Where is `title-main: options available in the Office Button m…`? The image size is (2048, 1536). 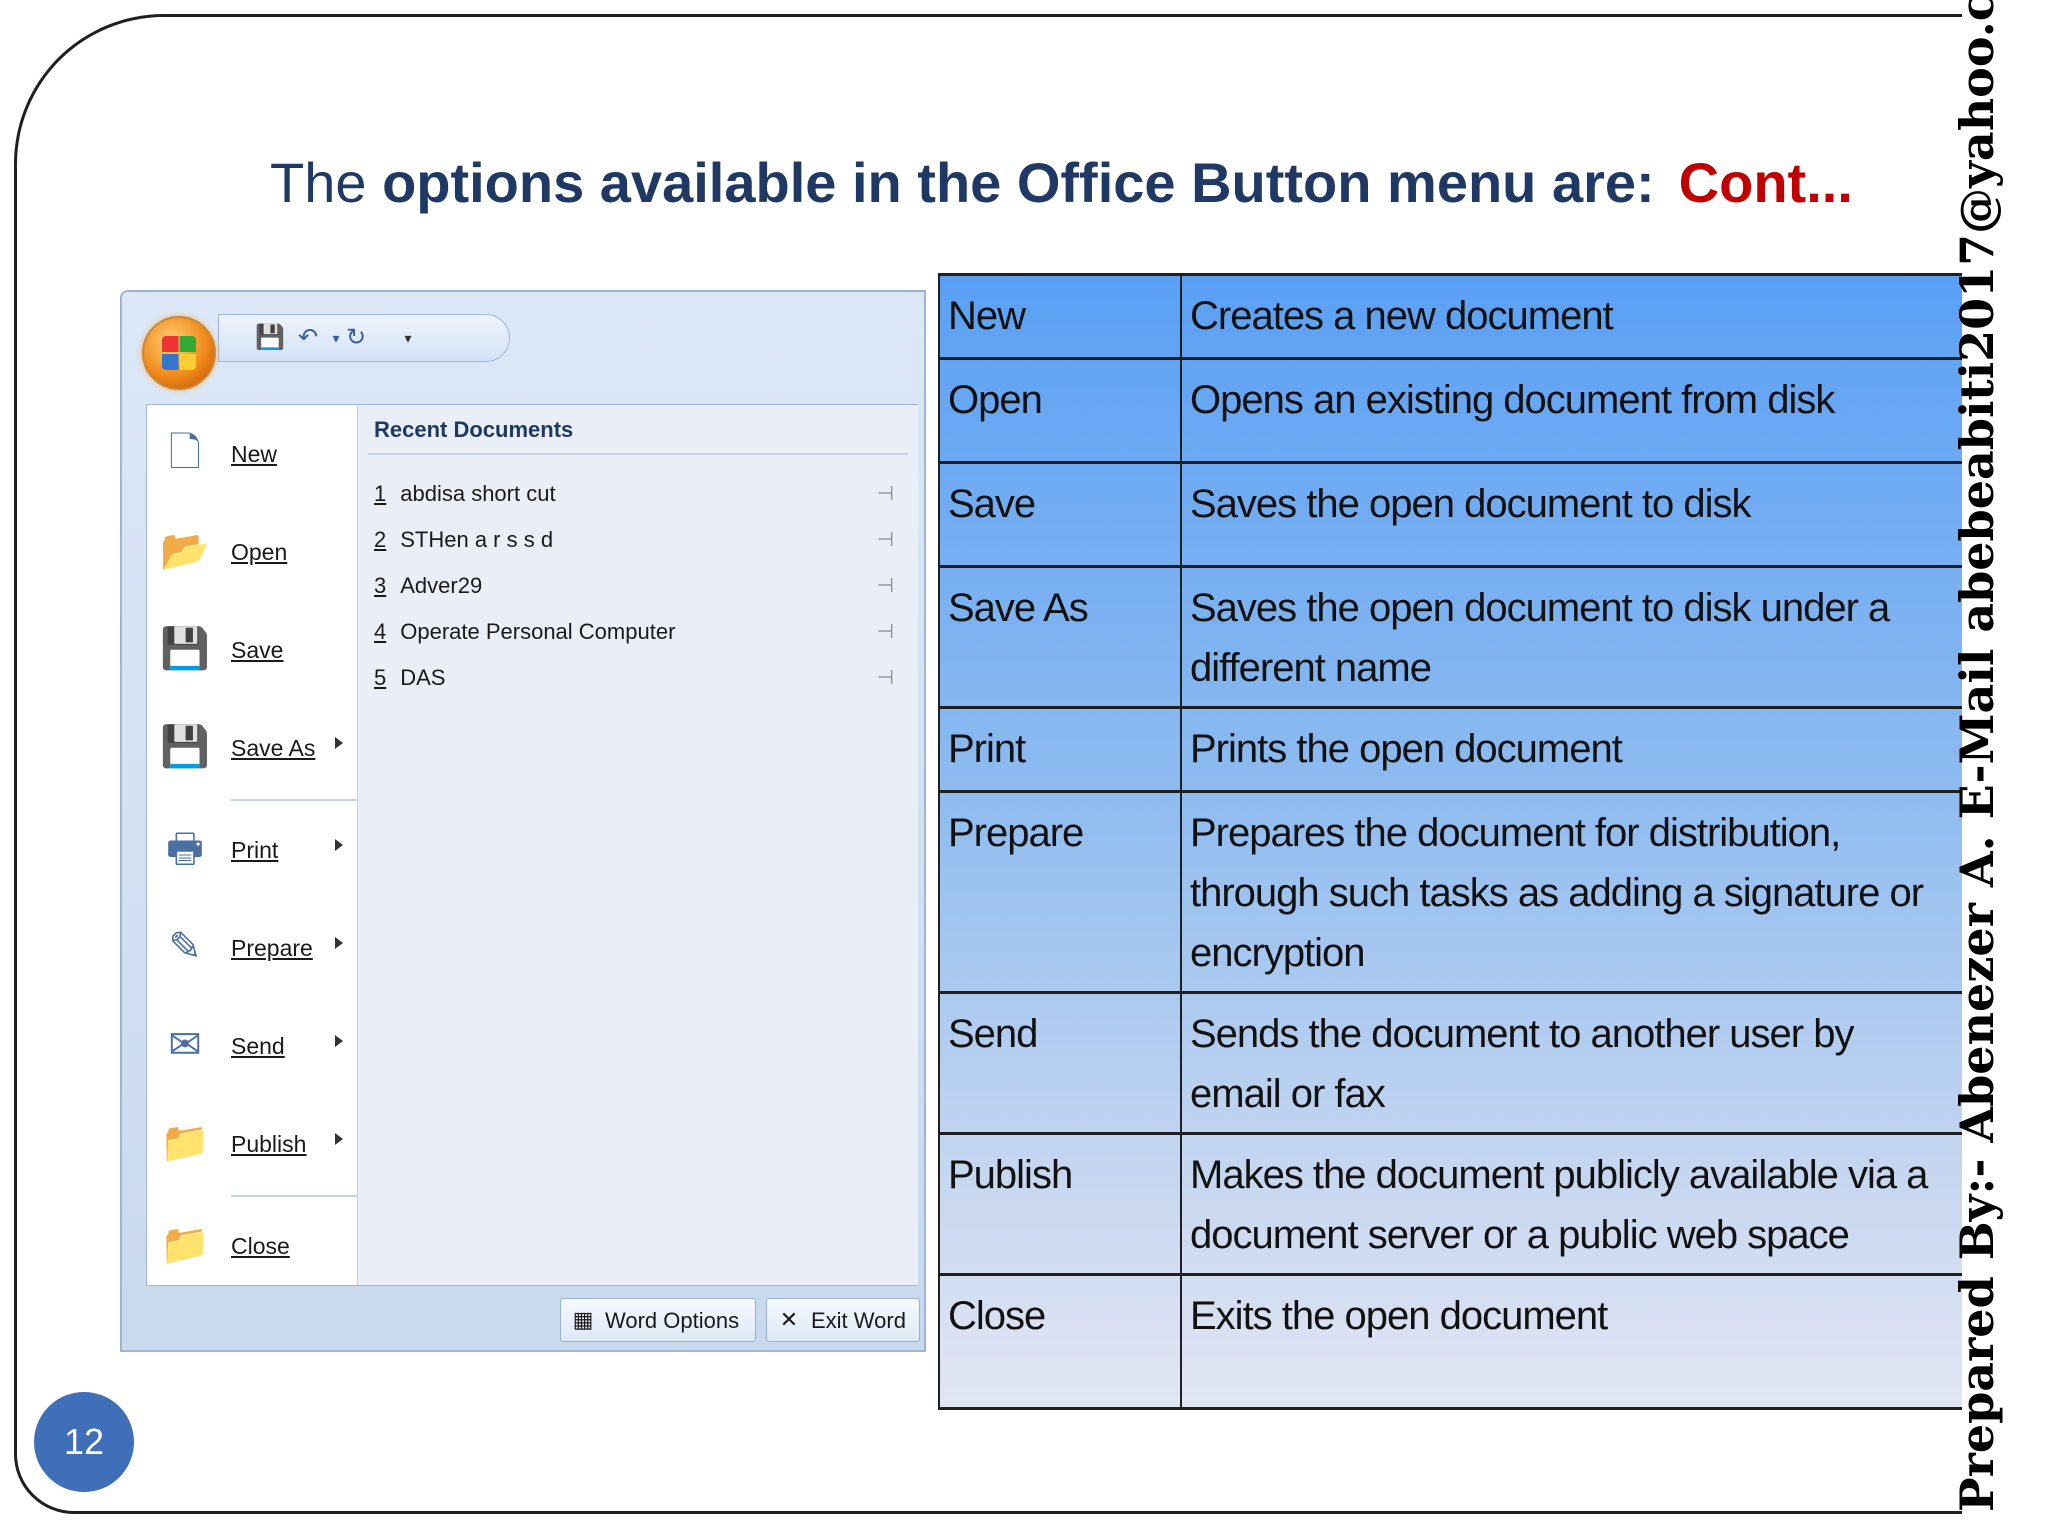 title-main: options available in the Office Button m… is located at coordinates (1018, 182).